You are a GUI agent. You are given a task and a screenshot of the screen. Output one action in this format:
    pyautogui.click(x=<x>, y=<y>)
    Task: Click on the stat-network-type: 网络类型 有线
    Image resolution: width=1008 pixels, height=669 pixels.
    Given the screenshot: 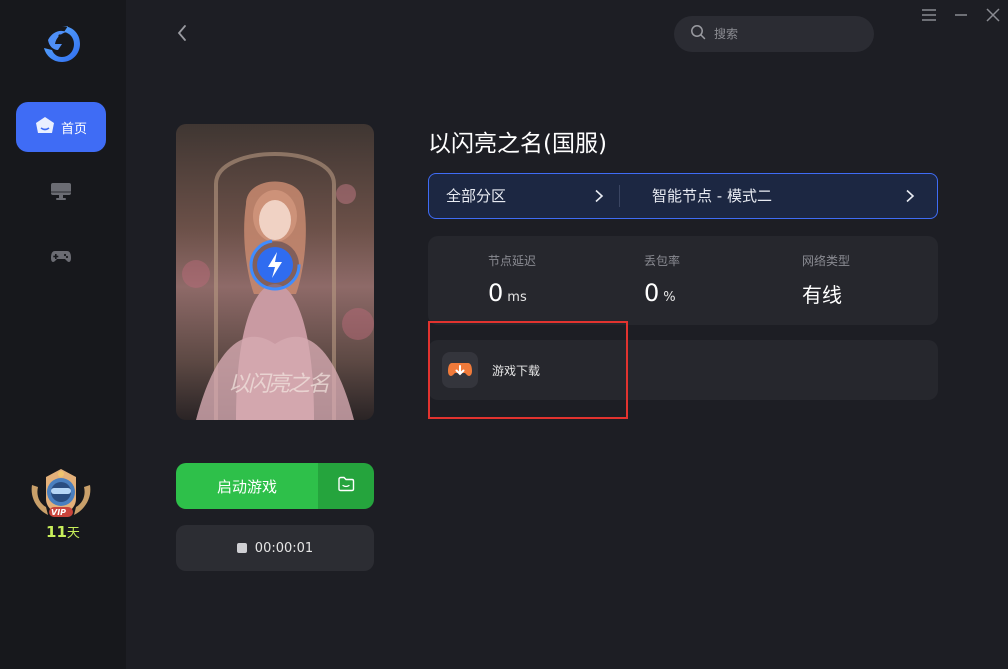 What is the action you would take?
    pyautogui.click(x=826, y=280)
    